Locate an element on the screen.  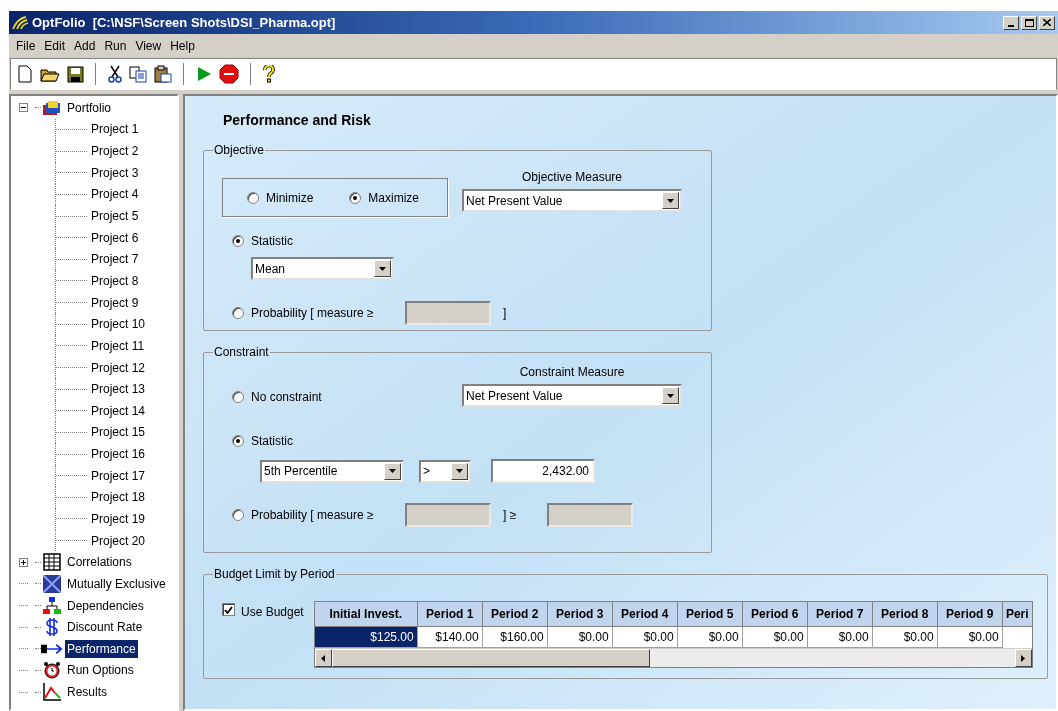
horizontal-scrollbar is located at coordinates (673, 657).